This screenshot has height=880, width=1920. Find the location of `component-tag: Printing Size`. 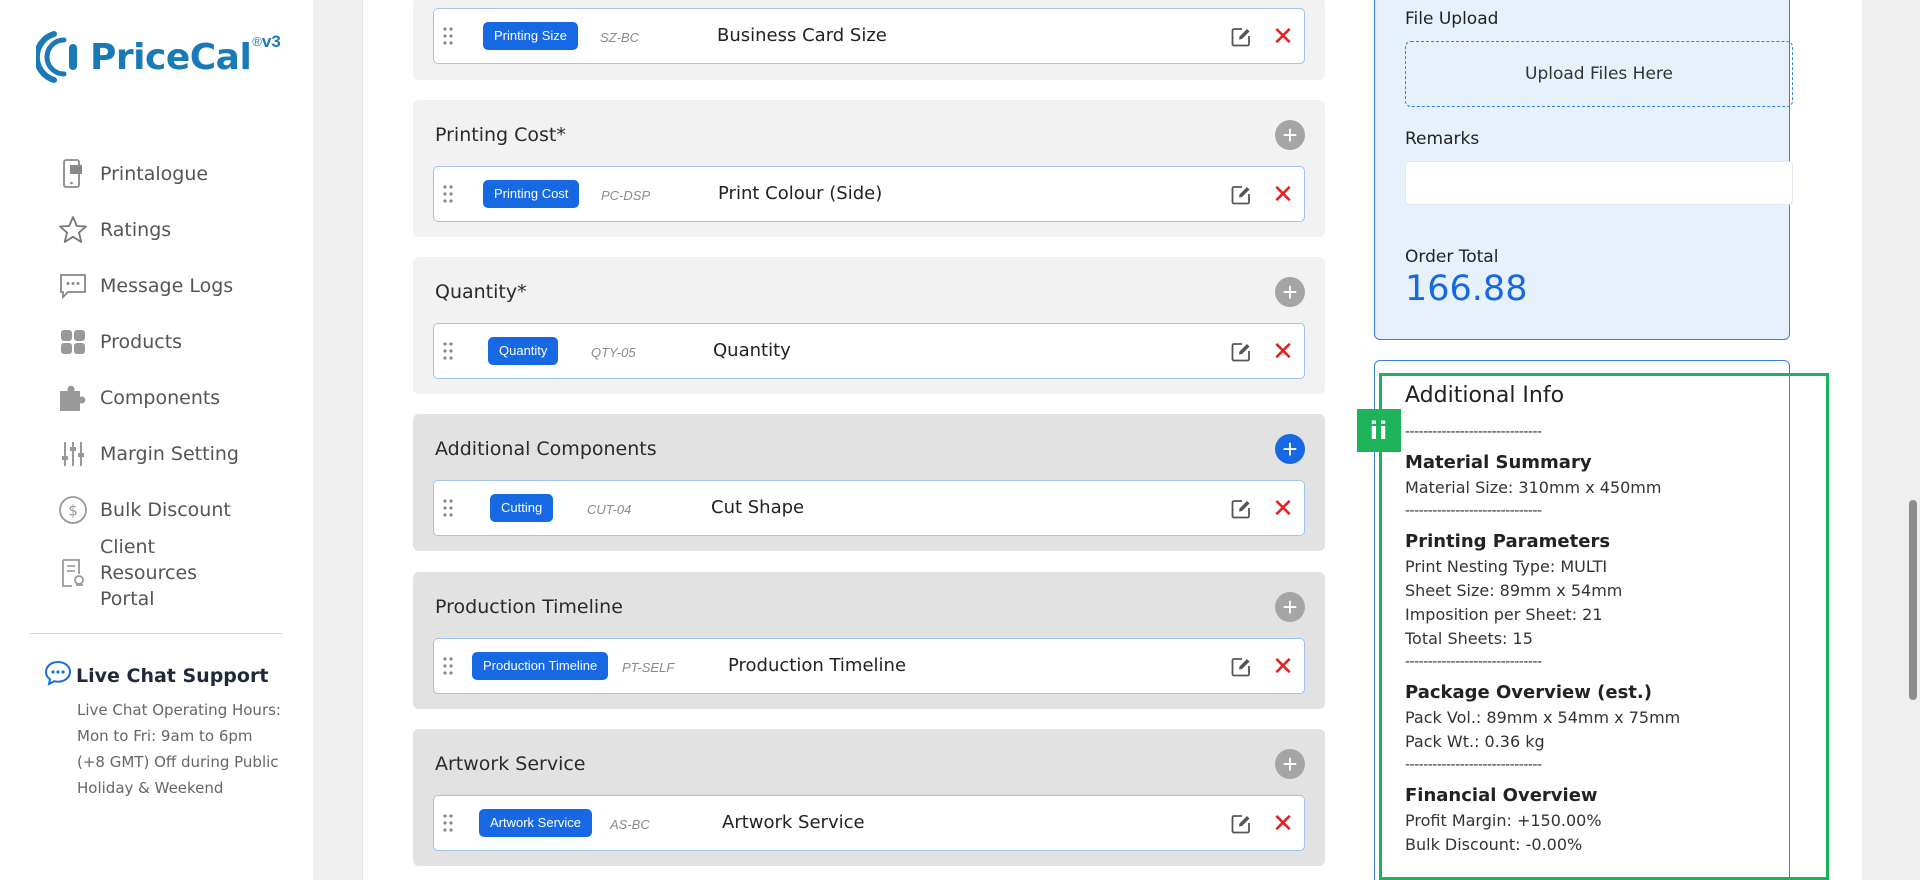

component-tag: Printing Size is located at coordinates (530, 36).